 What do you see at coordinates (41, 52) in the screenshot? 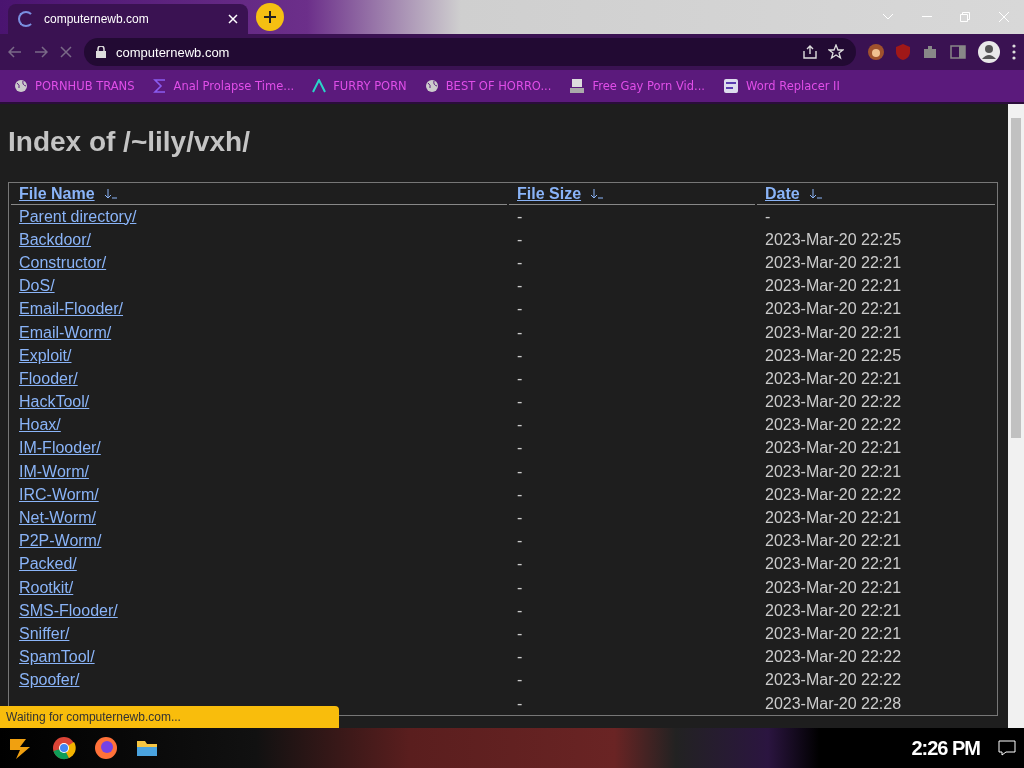
I see `forward-icon` at bounding box center [41, 52].